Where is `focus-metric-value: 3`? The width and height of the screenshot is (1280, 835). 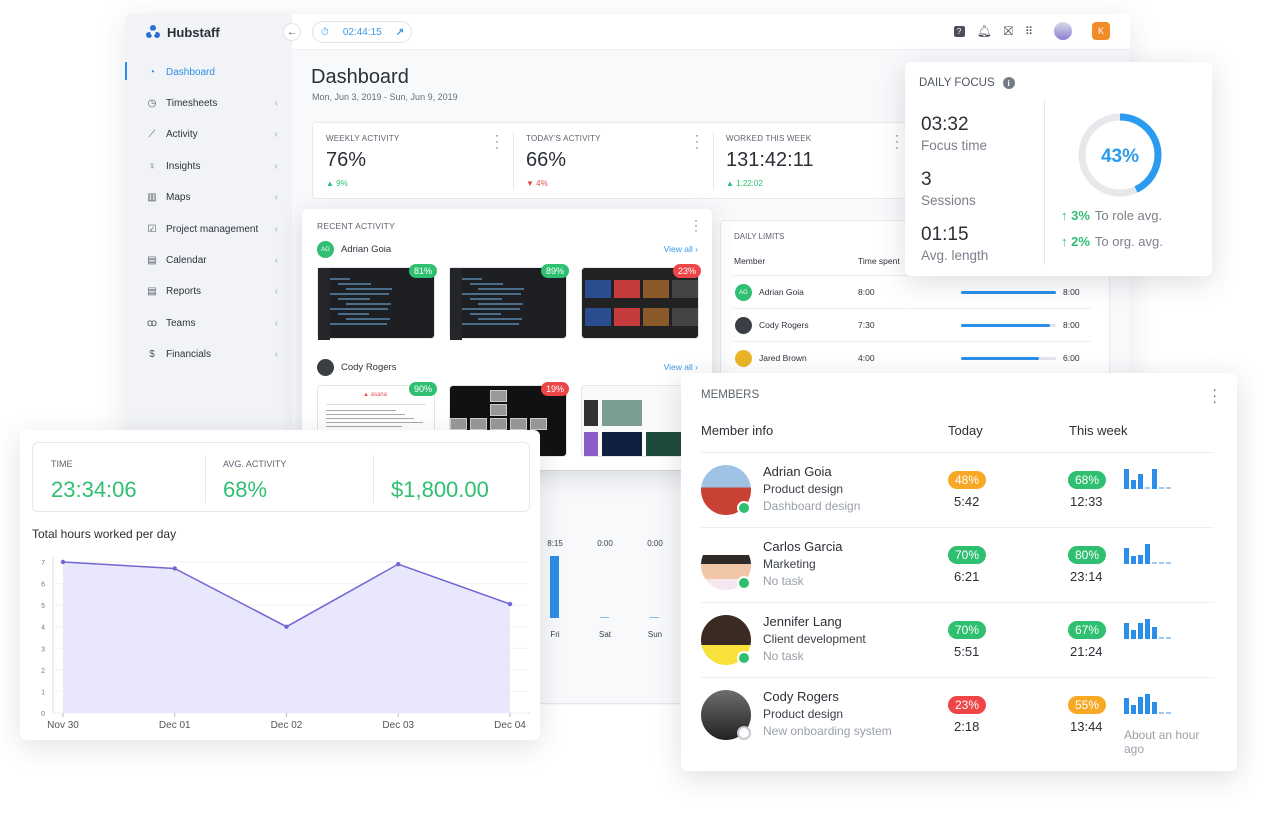 focus-metric-value: 3 is located at coordinates (926, 179).